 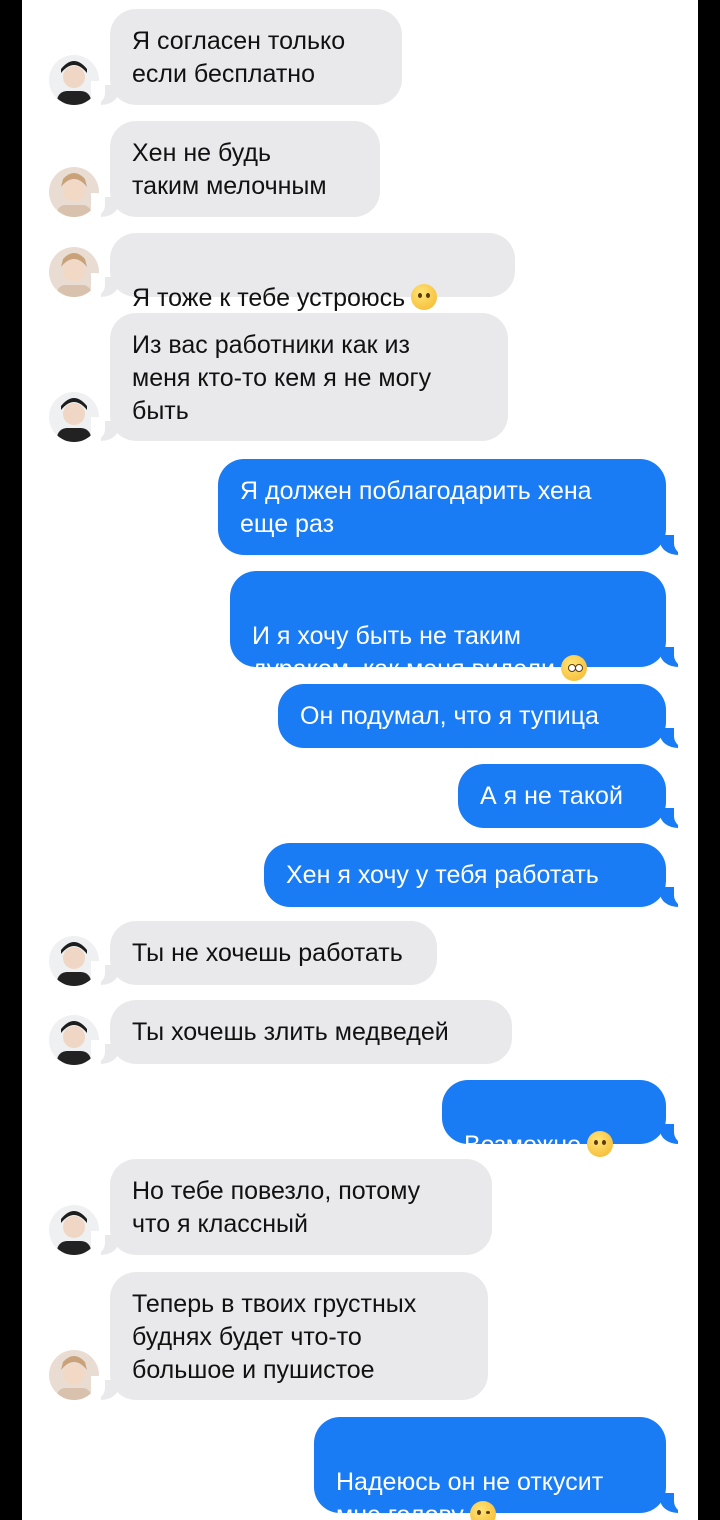 What do you see at coordinates (573, 668) in the screenshot?
I see `pleading-face-emoji` at bounding box center [573, 668].